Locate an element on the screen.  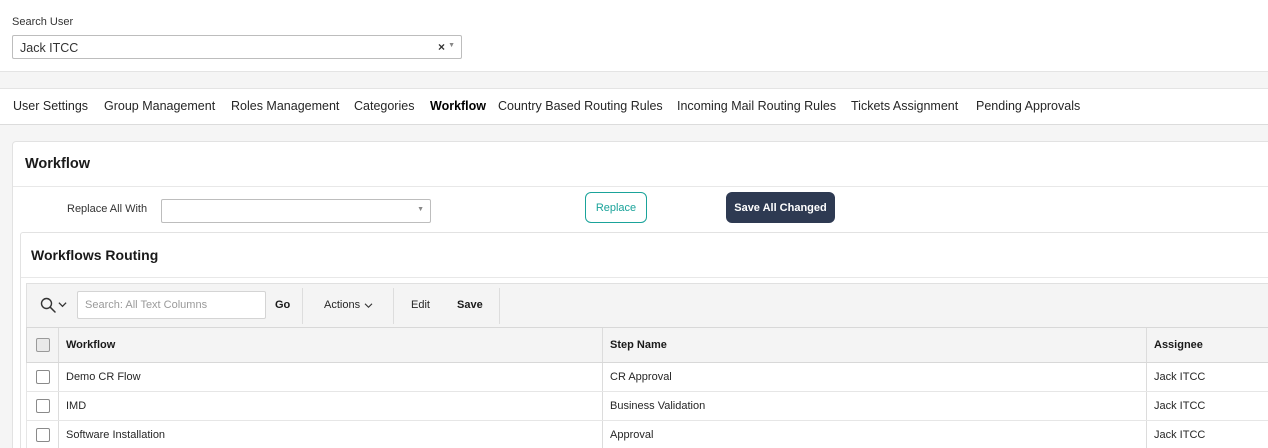
cell-step-name: Business Validation is located at coordinates (874, 406).